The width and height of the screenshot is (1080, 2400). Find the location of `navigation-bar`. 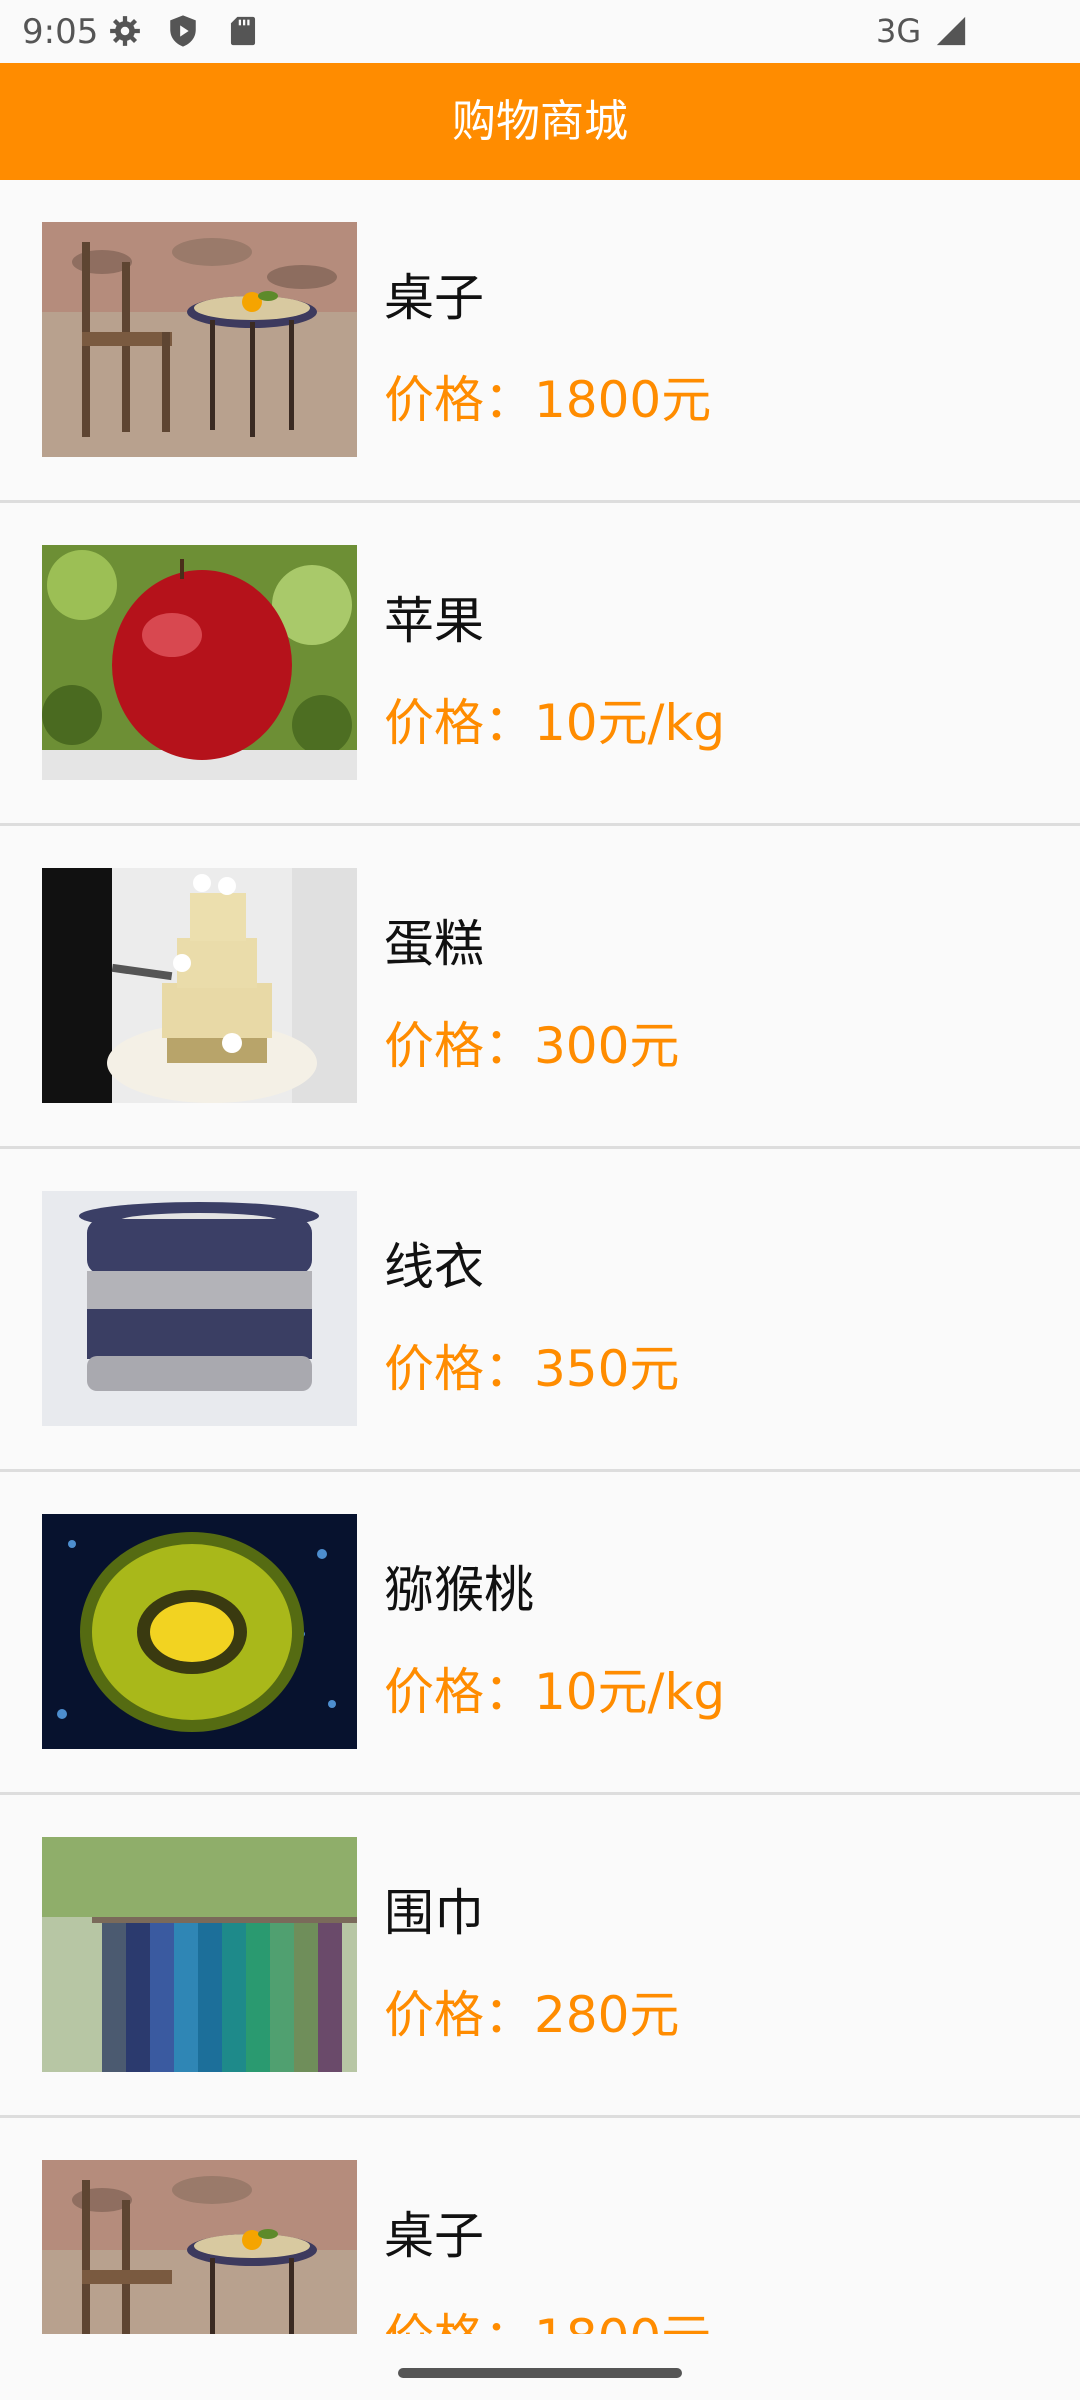

navigation-bar is located at coordinates (540, 2367).